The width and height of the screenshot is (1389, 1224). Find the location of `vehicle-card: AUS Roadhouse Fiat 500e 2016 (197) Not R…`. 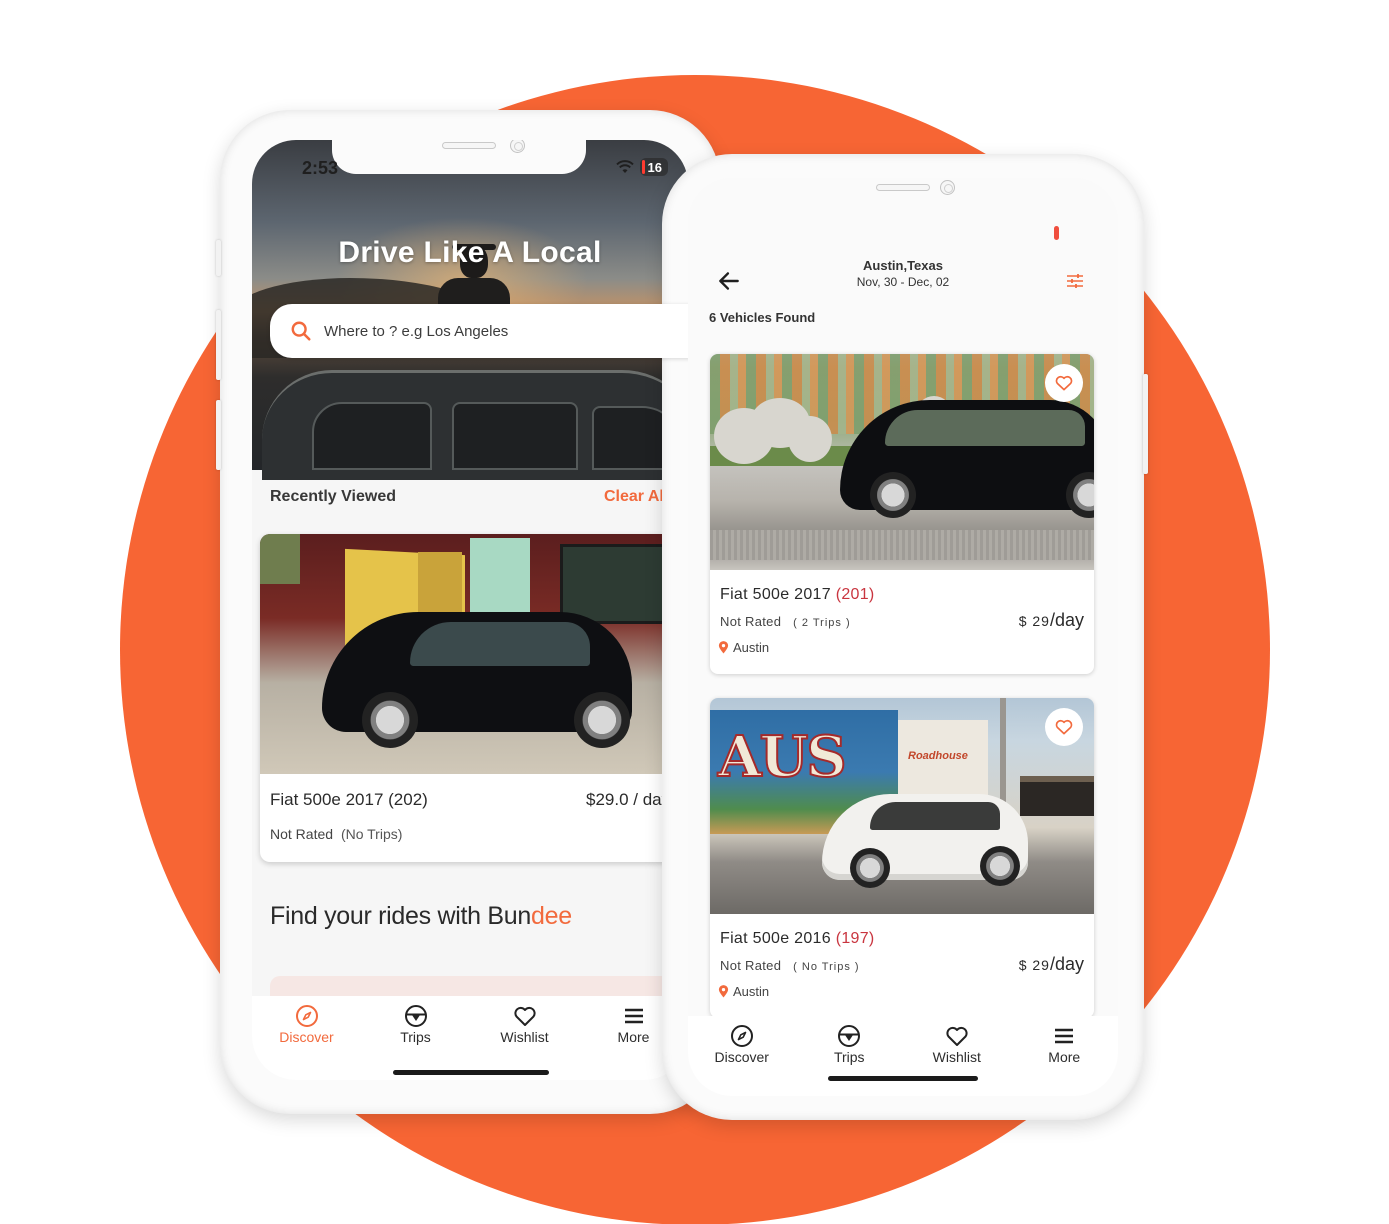

vehicle-card: AUS Roadhouse Fiat 500e 2016 (197) Not R… is located at coordinates (902, 858).